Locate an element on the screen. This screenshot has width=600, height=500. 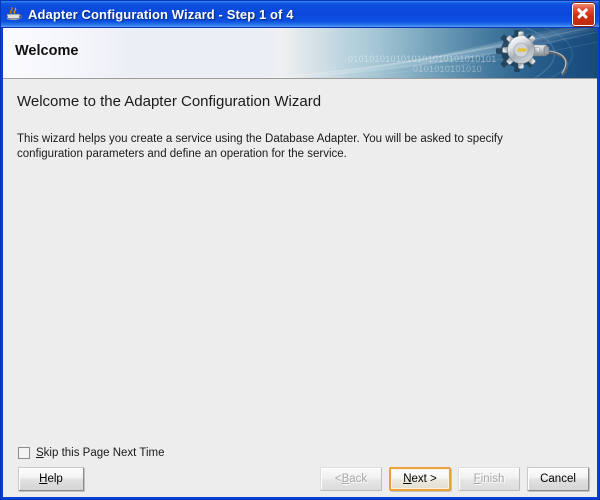
coffee-cup-icon is located at coordinates (14, 14).